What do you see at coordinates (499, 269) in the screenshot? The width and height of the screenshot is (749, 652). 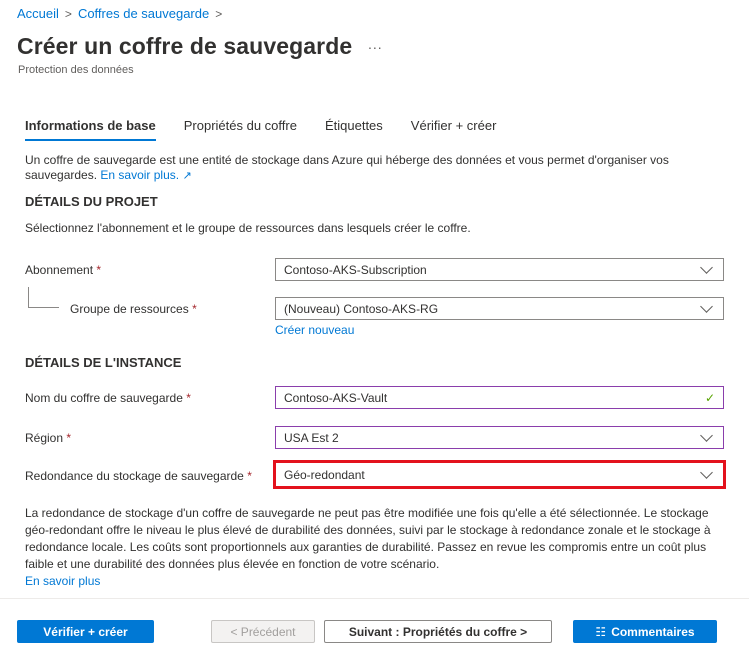 I see `subscription-select: Contoso-AKS-Subscription` at bounding box center [499, 269].